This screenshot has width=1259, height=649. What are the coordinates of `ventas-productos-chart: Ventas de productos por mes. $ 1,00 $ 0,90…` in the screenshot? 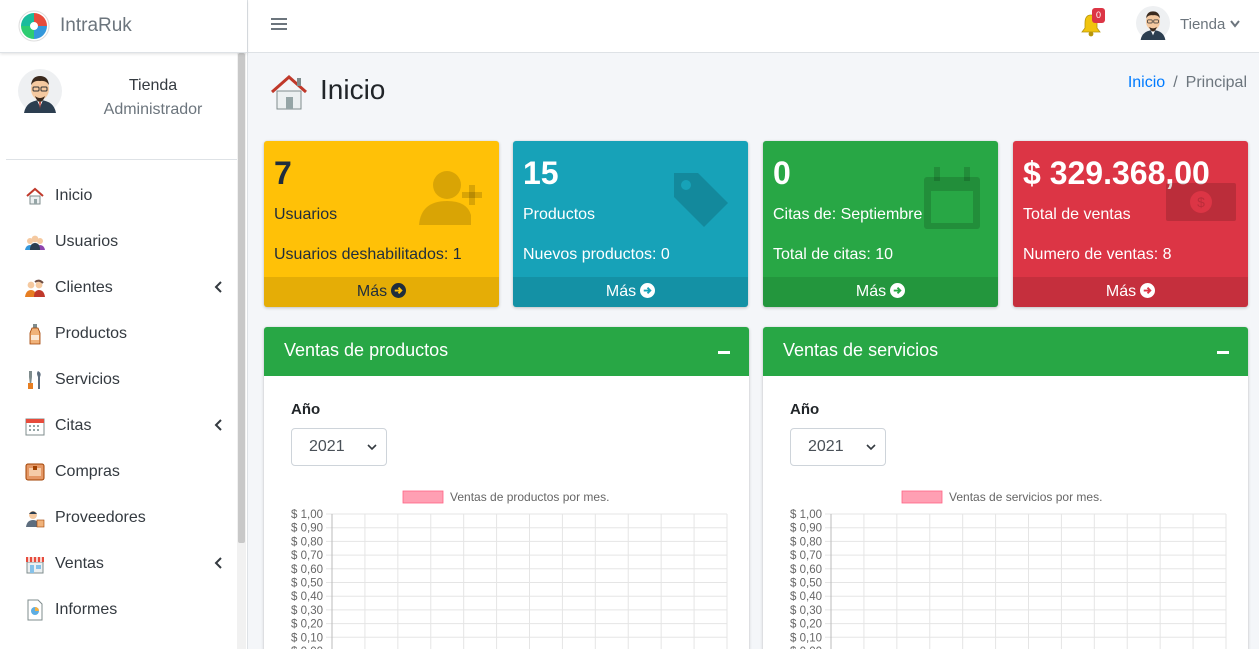 It's located at (509, 569).